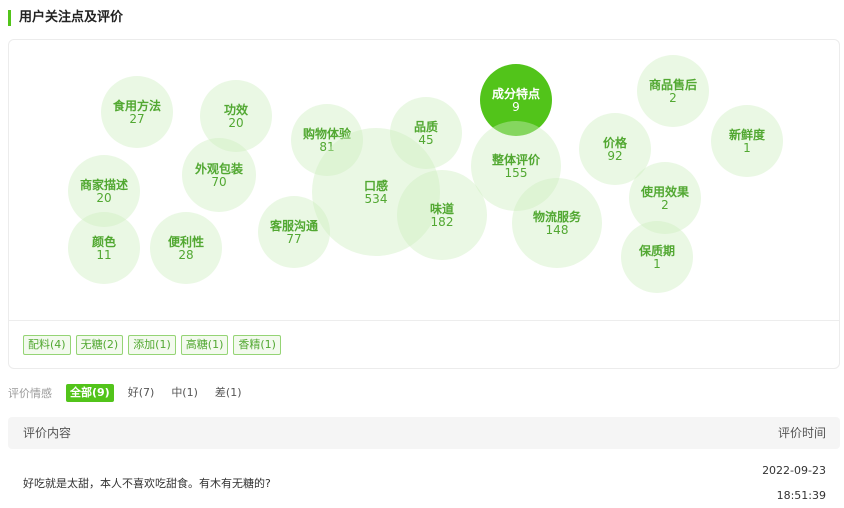 The image size is (844, 508). What do you see at coordinates (375, 185) in the screenshot?
I see `bubble-label: 口感` at bounding box center [375, 185].